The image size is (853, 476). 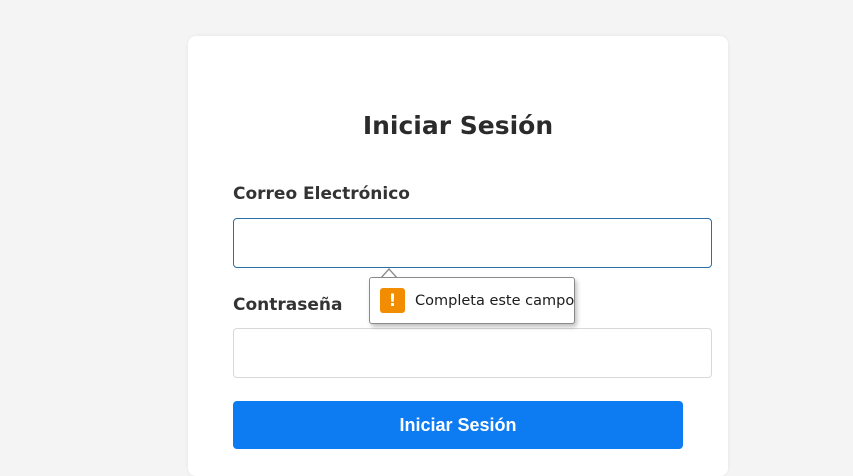 What do you see at coordinates (458, 125) in the screenshot?
I see `page-title: Iniciar Sesión` at bounding box center [458, 125].